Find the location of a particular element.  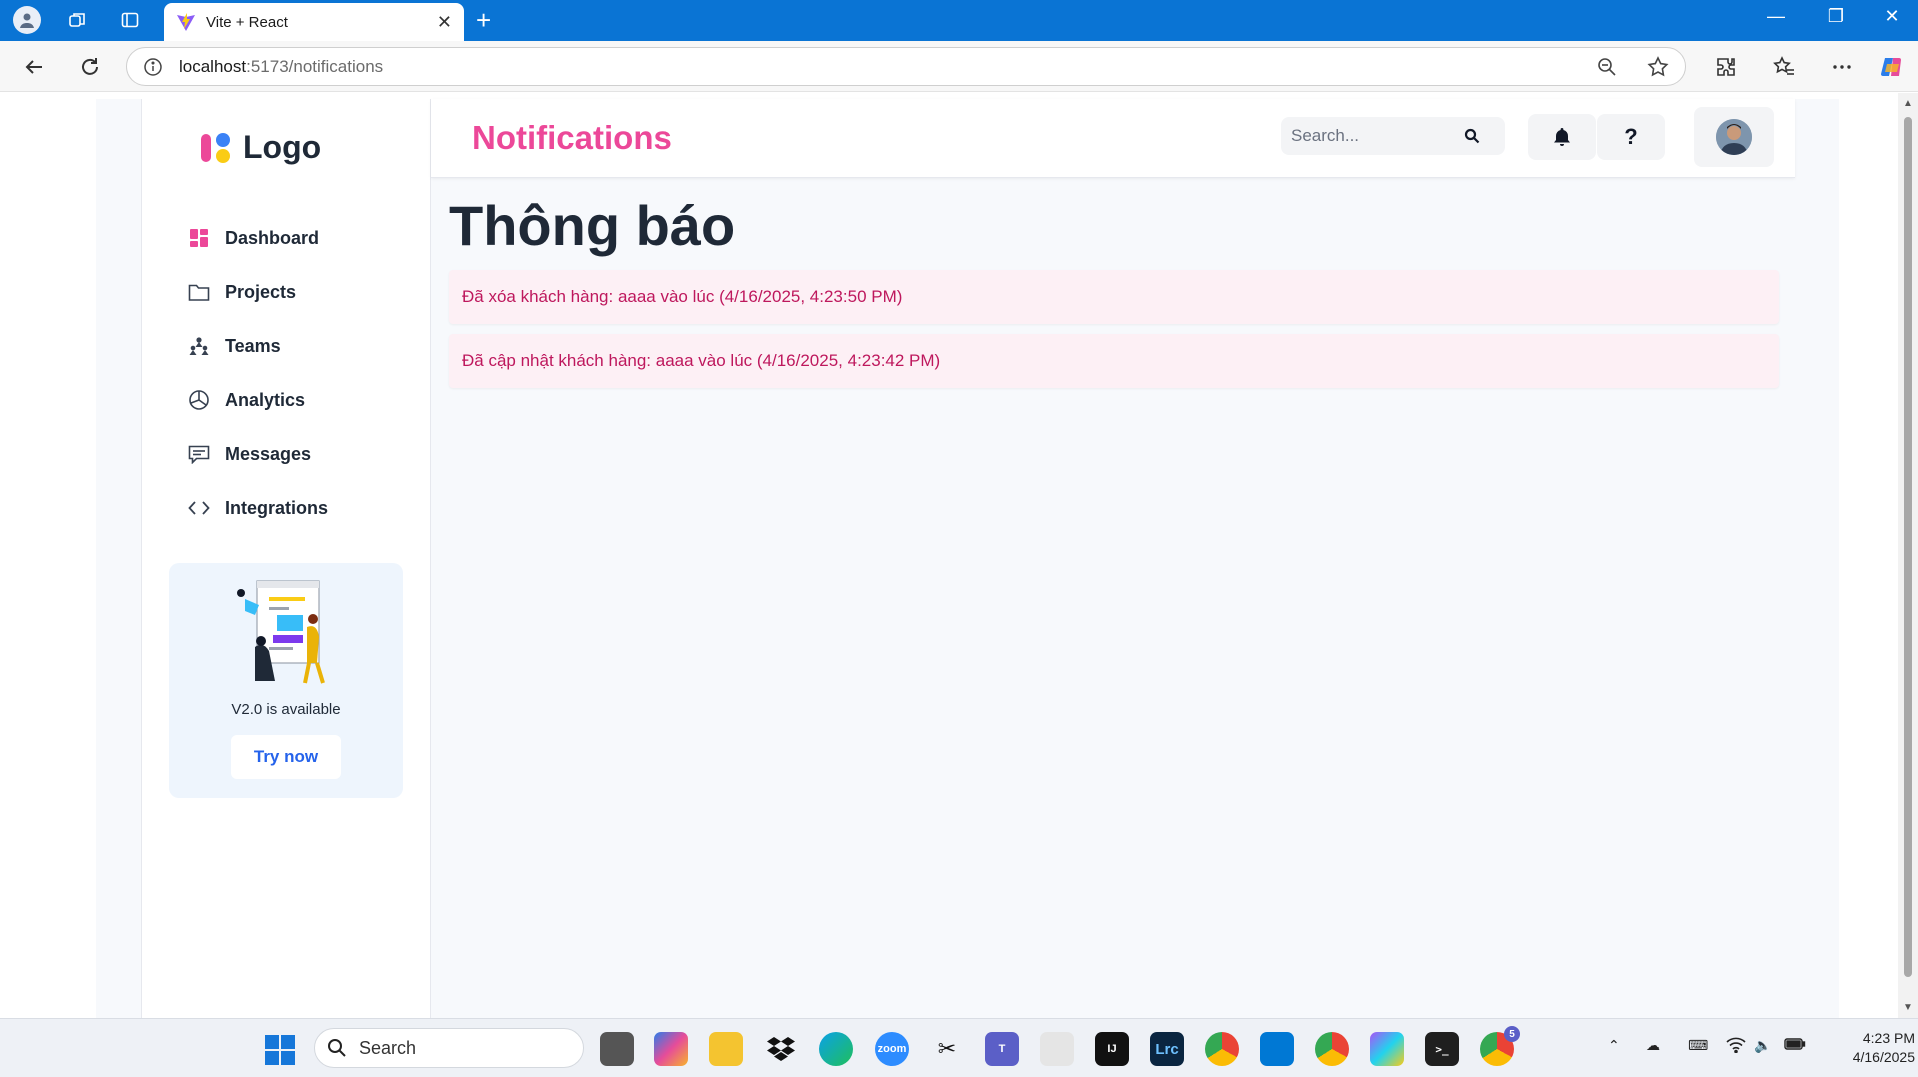

logo-icon is located at coordinates (215, 147).